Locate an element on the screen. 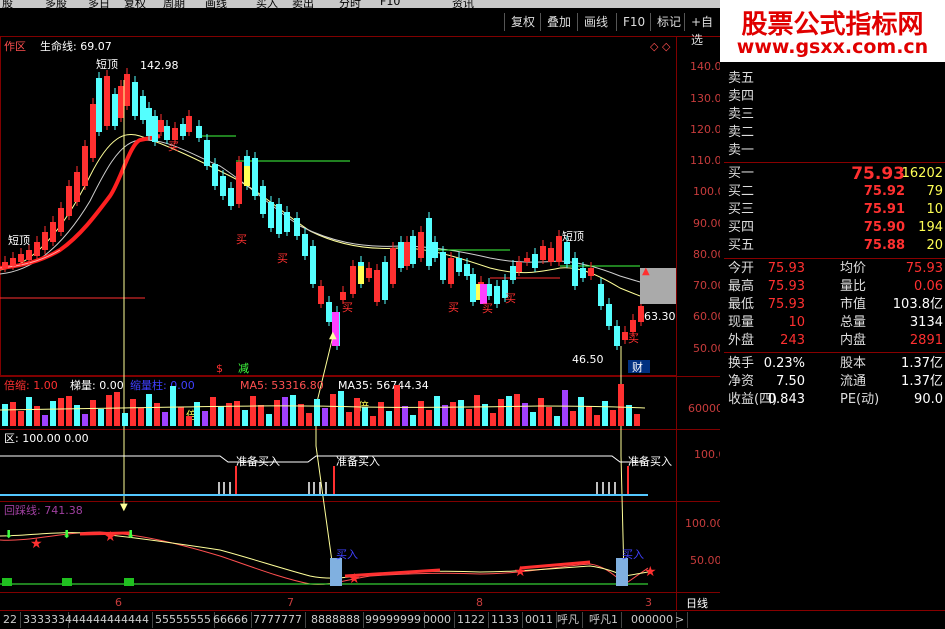 The height and width of the screenshot is (629, 945). quote-row: 换手 0.23% 股本 1.37亿 is located at coordinates (834, 364).